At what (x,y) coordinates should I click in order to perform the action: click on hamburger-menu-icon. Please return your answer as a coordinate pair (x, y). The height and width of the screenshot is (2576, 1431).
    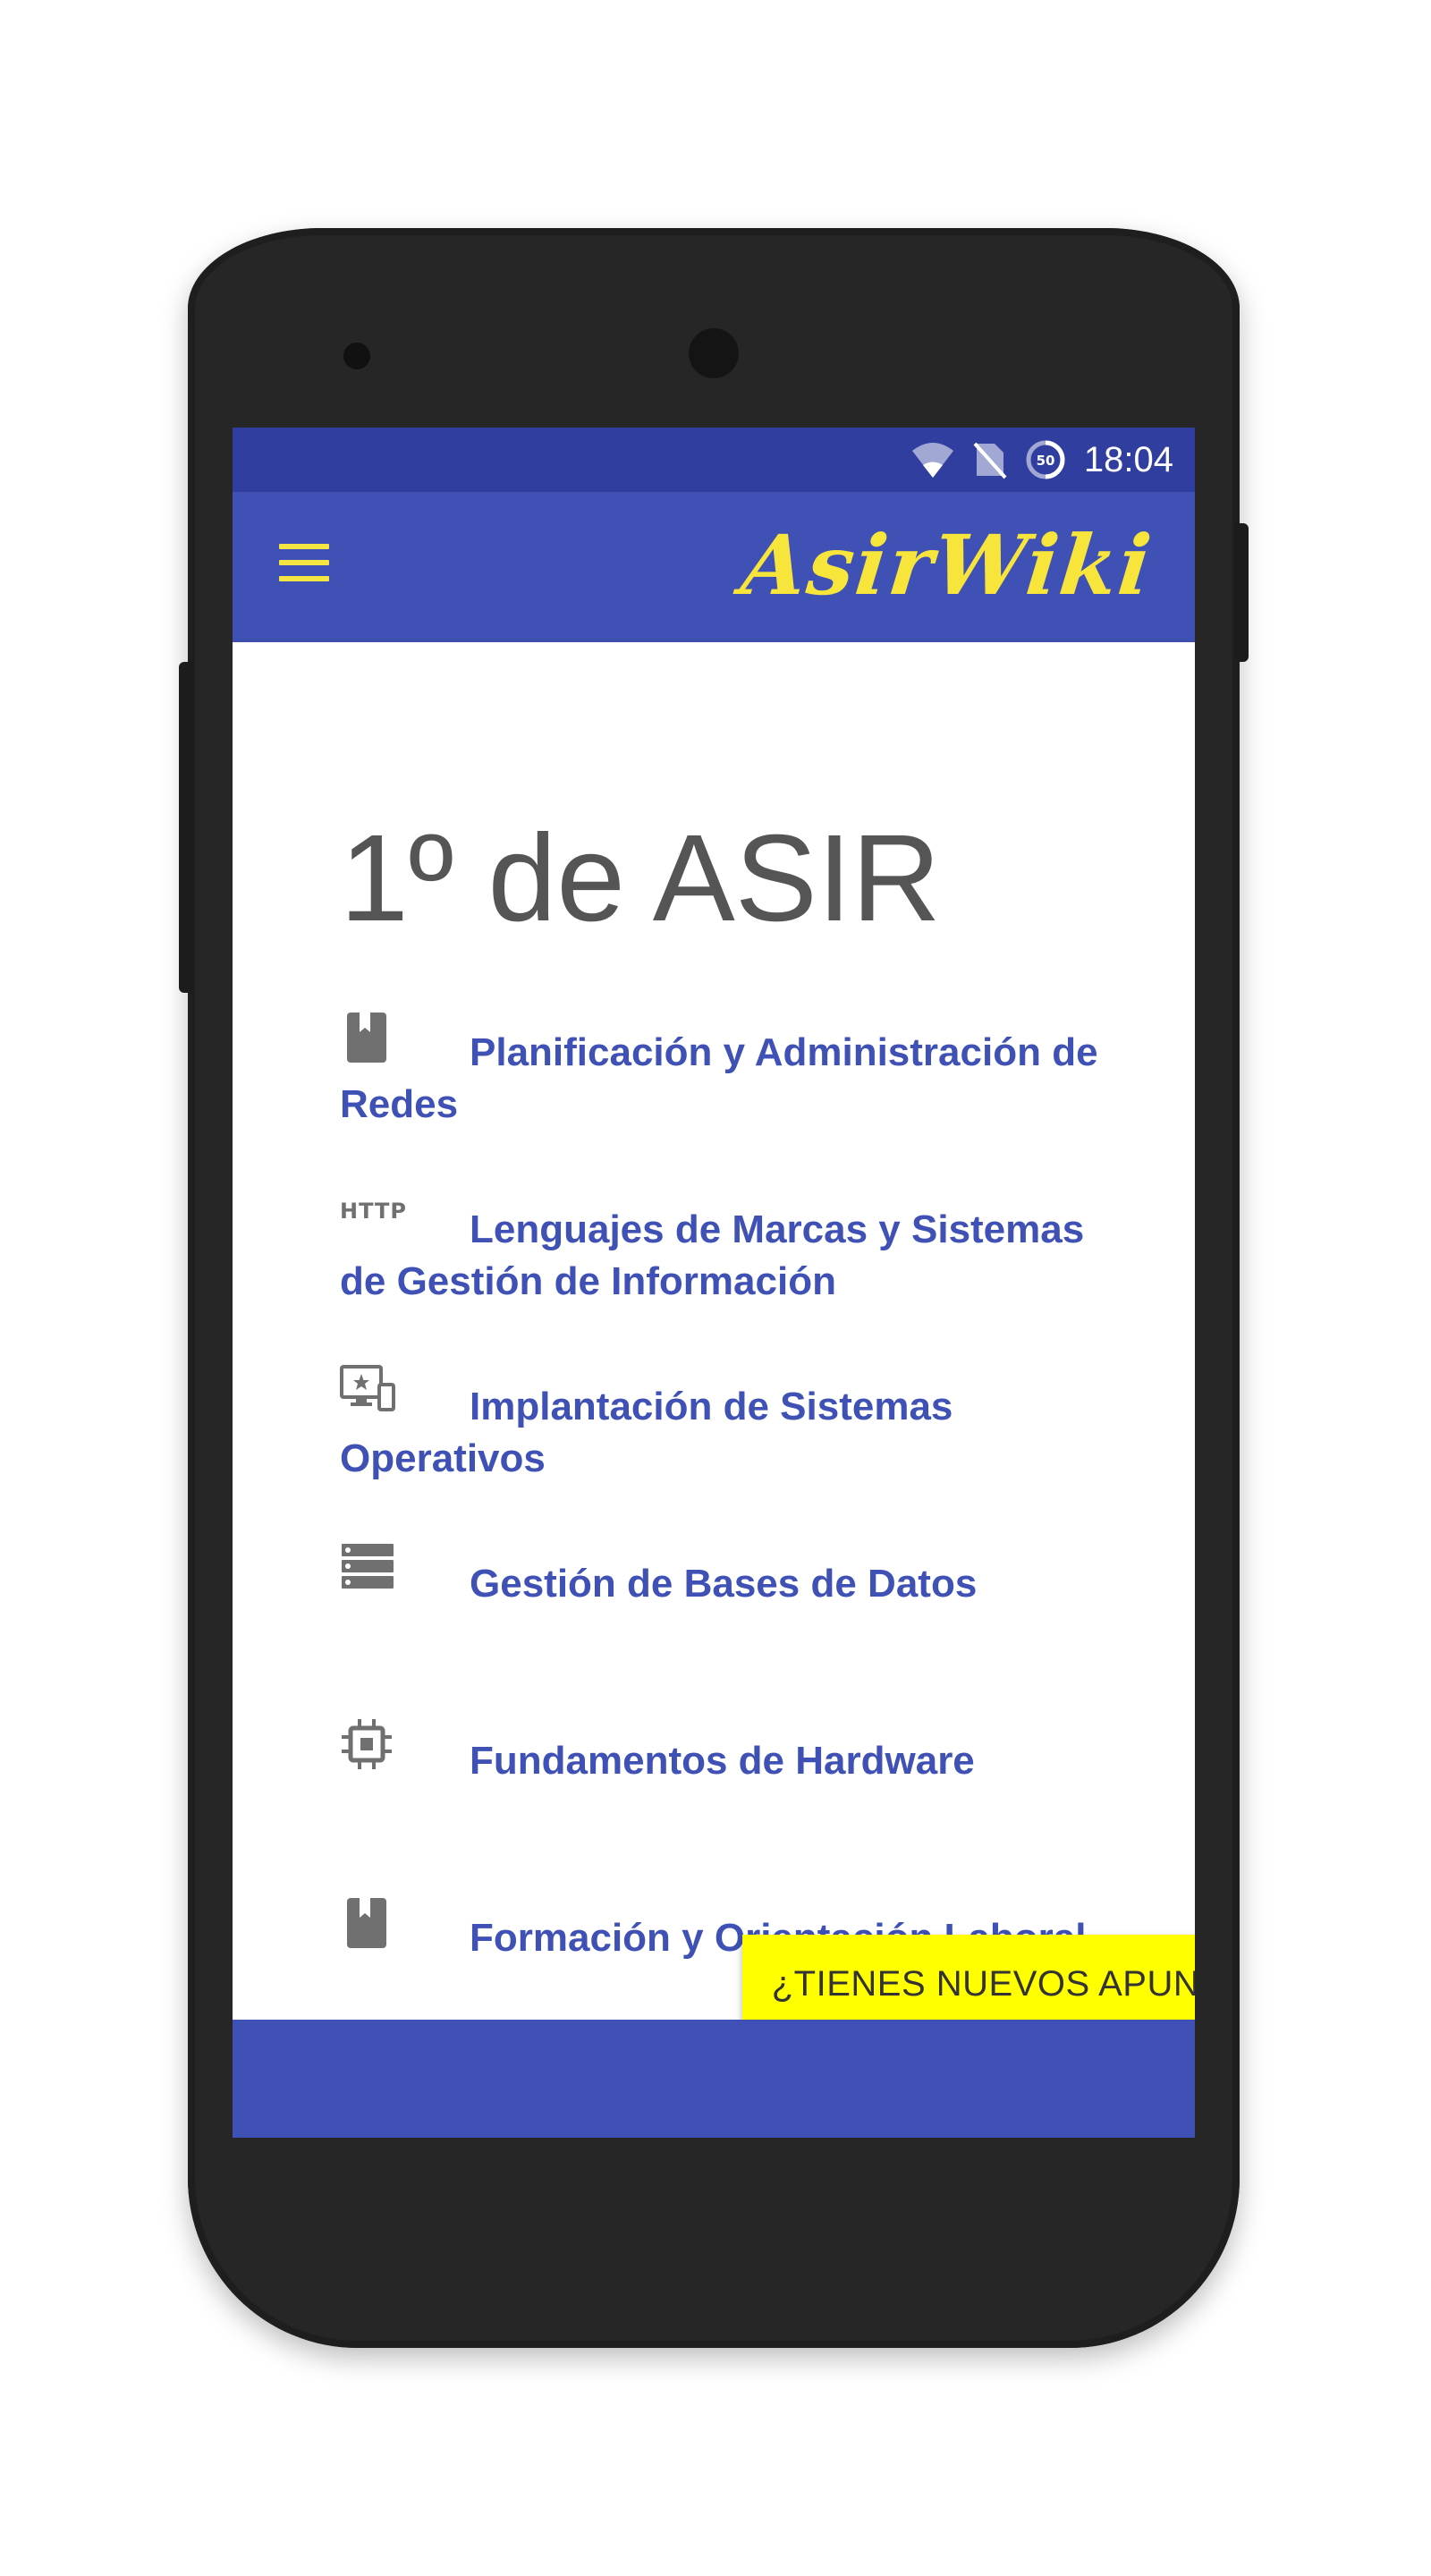
    Looking at the image, I should click on (304, 562).